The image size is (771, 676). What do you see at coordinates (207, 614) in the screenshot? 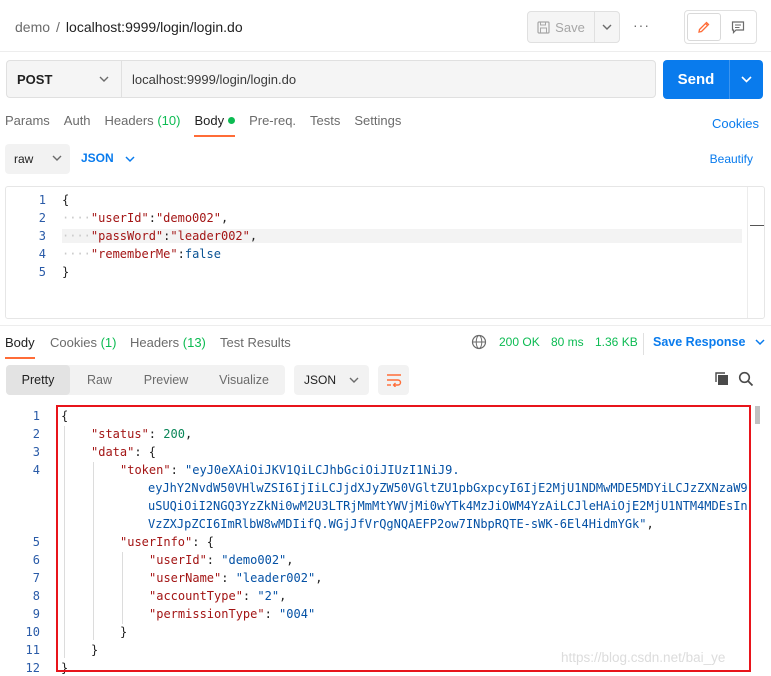
I see `json-key: "permissionType"` at bounding box center [207, 614].